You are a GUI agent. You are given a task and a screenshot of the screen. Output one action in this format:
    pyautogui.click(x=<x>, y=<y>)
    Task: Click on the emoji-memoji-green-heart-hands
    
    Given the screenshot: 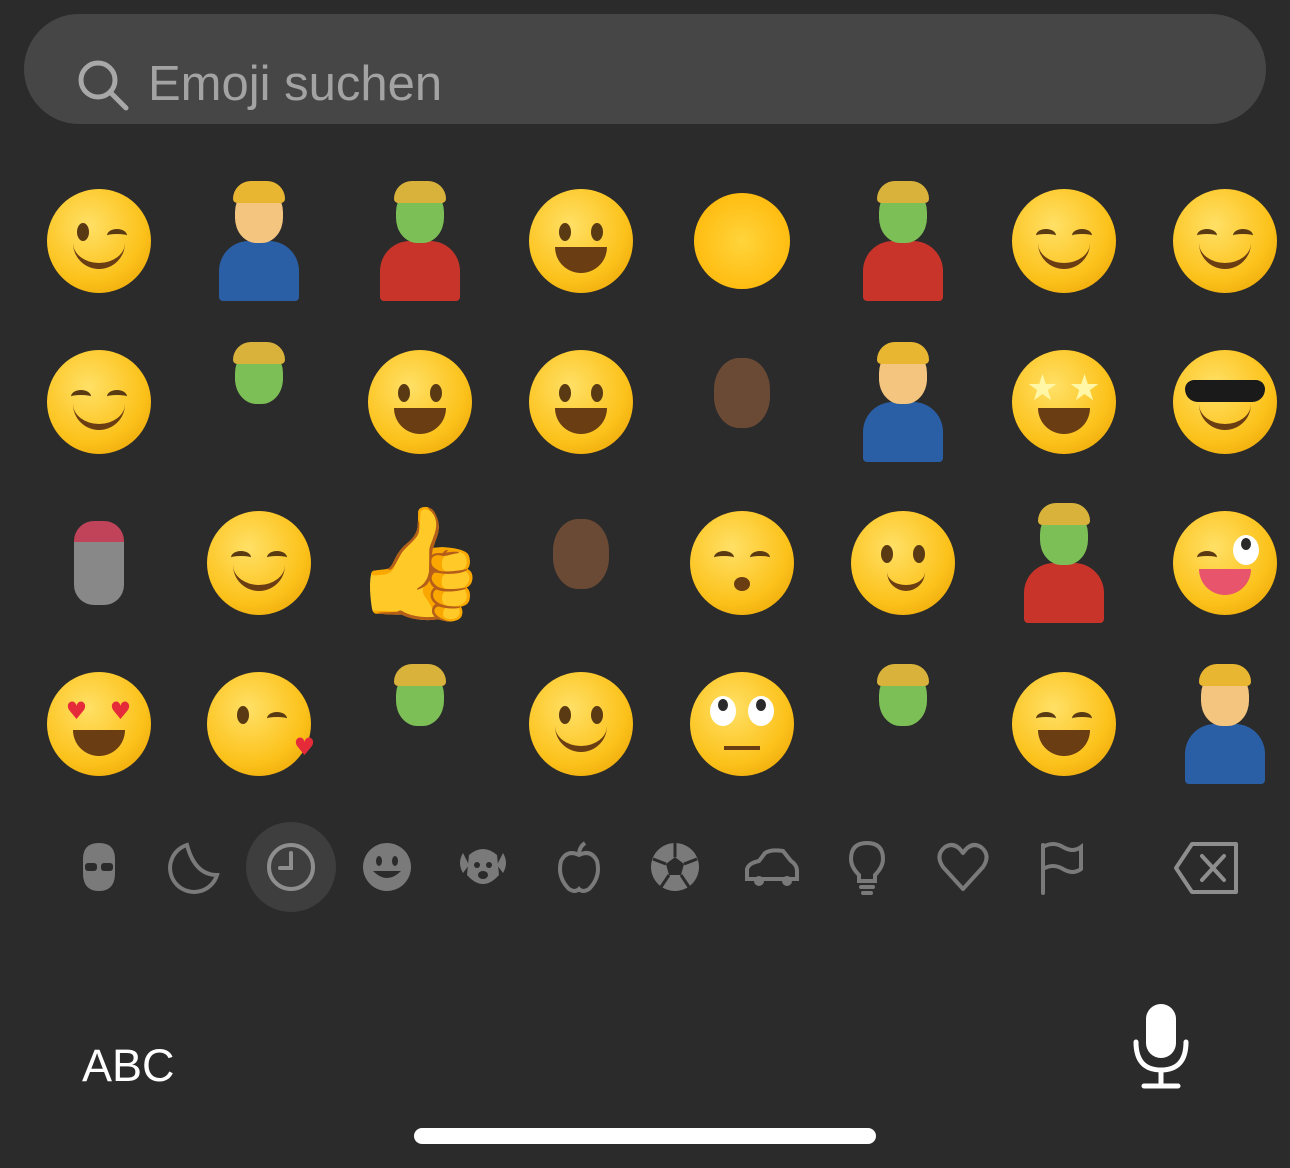 What is the action you would take?
    pyautogui.click(x=419, y=240)
    